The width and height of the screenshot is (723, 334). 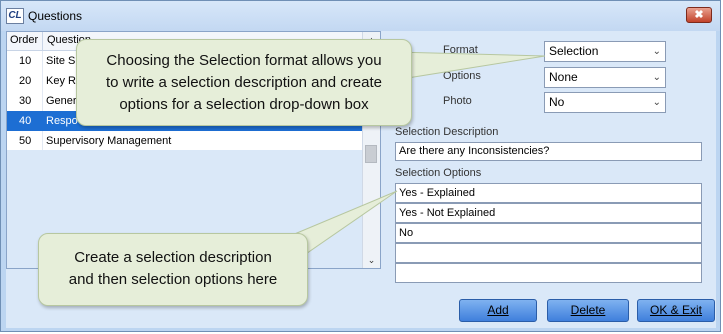 I want to click on ok-exit-button-label: OK & Exit, so click(x=675, y=310).